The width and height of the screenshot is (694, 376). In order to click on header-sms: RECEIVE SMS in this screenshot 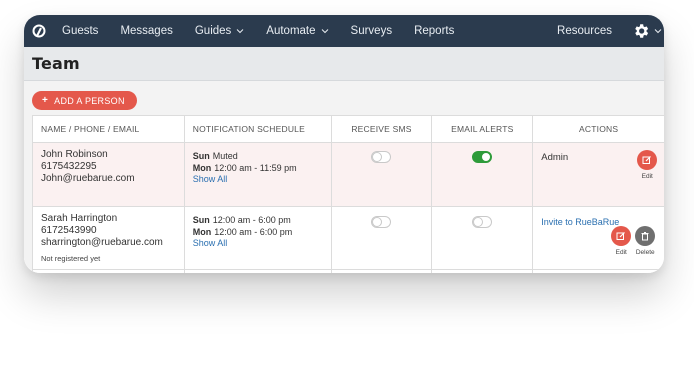, I will do `click(382, 129)`.